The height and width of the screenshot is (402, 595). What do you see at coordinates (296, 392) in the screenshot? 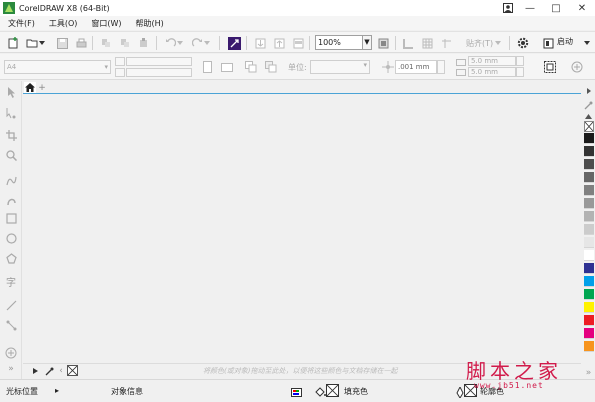
I see `color-proofing-icon` at bounding box center [296, 392].